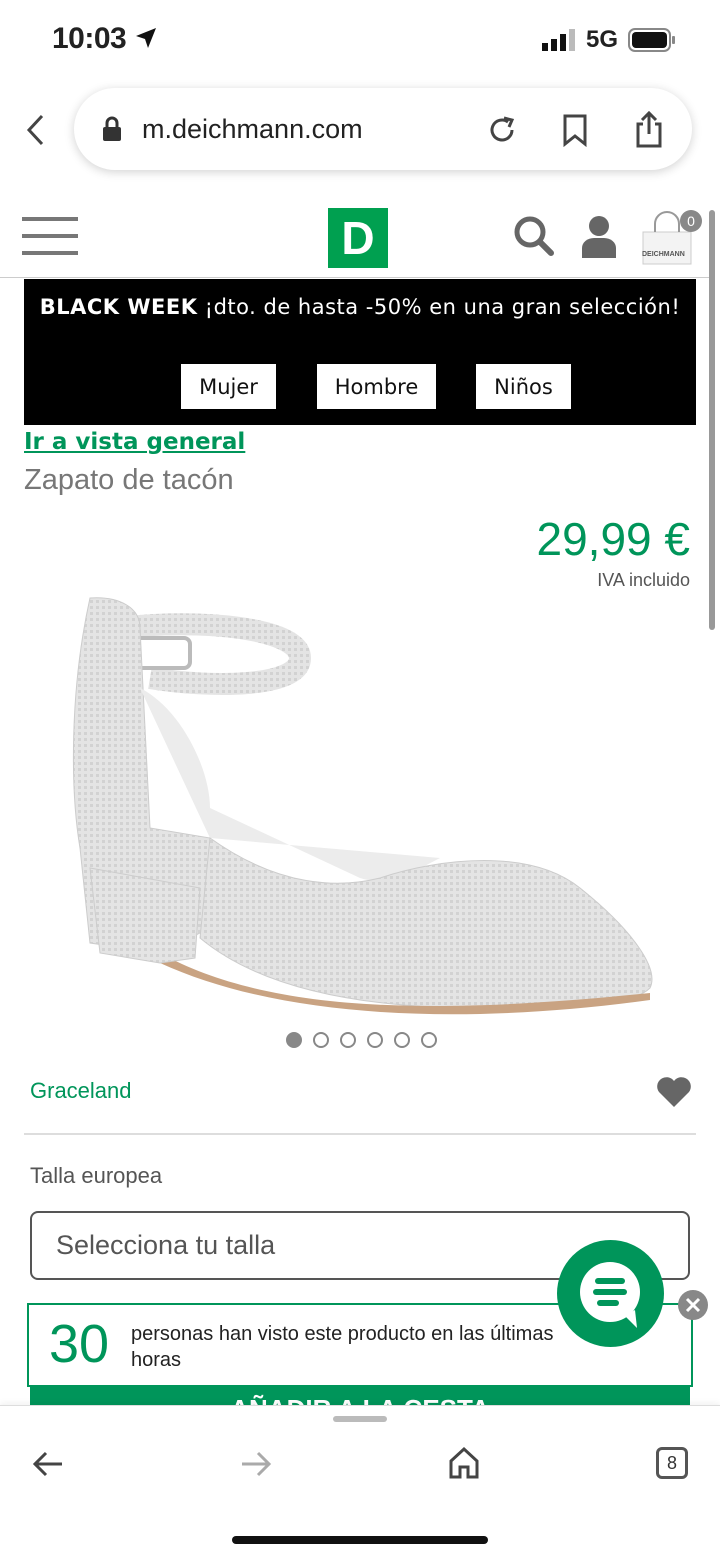 The height and width of the screenshot is (1558, 720). I want to click on brand-link: Graceland, so click(81, 1091).